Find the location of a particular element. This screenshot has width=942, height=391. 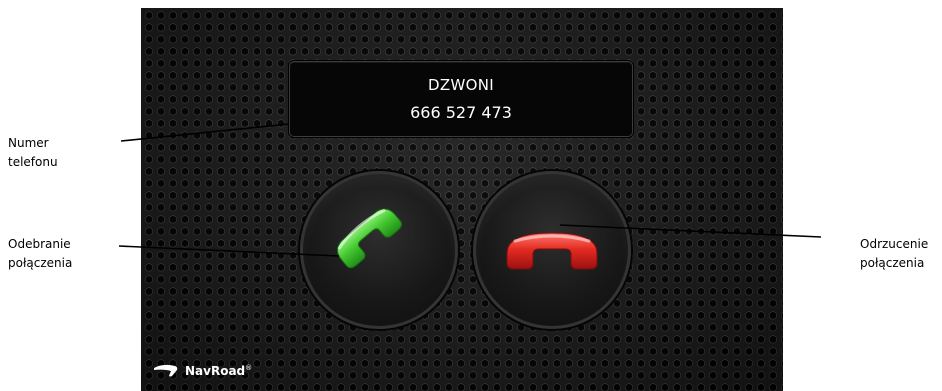

caller-phone-number: 666 527 473 is located at coordinates (461, 112).